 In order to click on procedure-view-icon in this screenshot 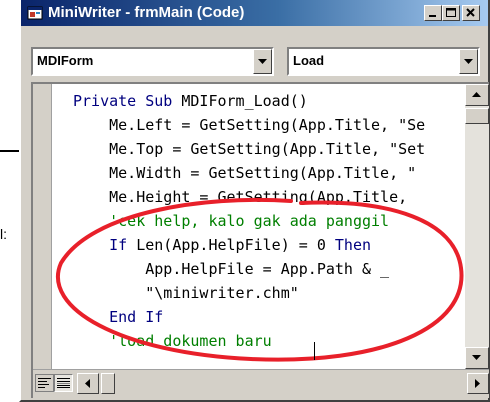, I will do `click(44, 383)`.